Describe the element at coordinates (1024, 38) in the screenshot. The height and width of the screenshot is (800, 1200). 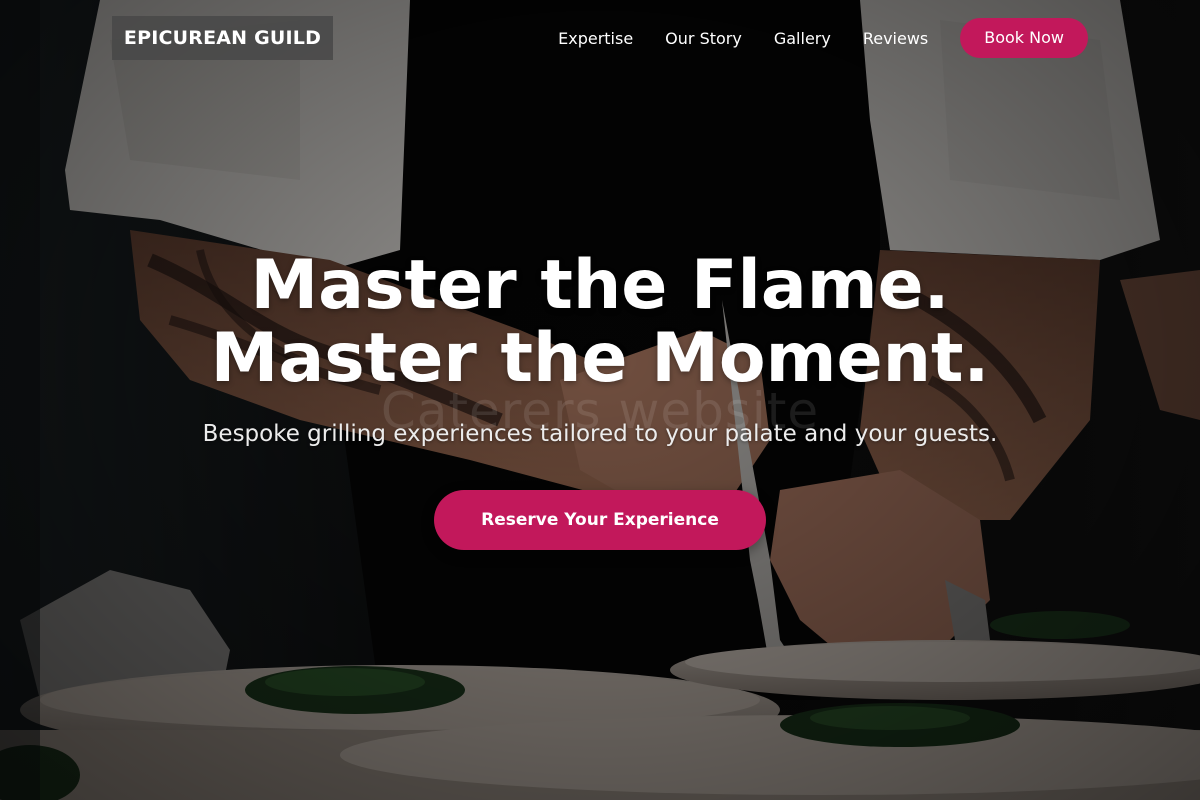
I see `book-now-button: Book Now` at that location.